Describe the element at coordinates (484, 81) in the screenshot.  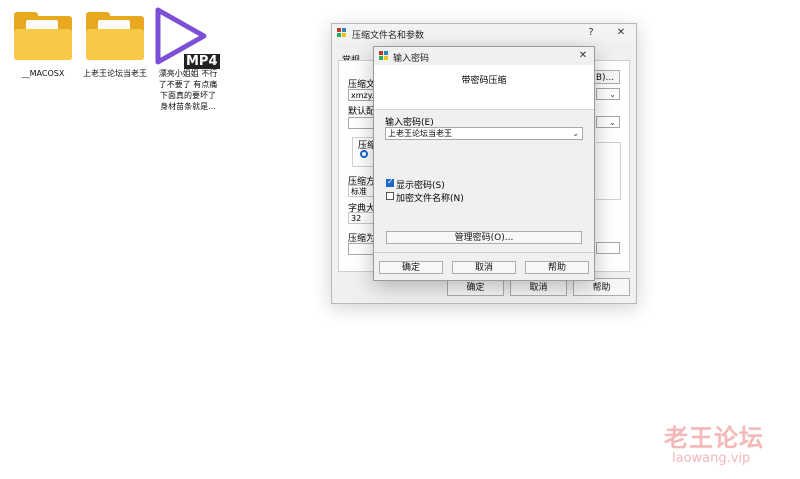
I see `header-title: 带密码压缩` at that location.